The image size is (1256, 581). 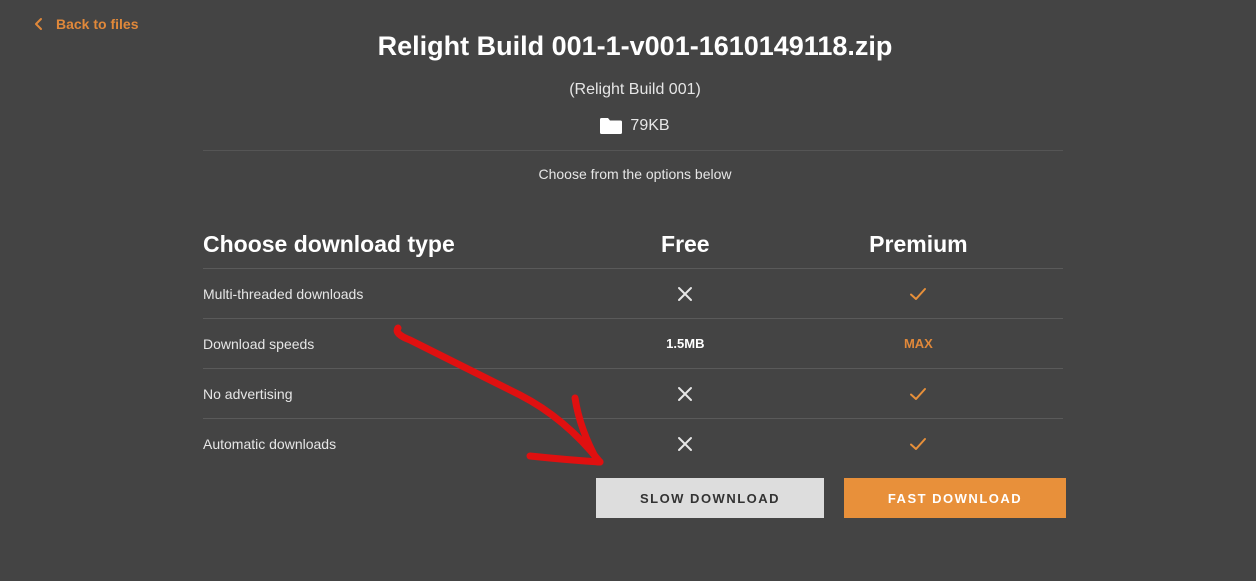 I want to click on file-subtitle: (Relight Build 001), so click(x=635, y=89).